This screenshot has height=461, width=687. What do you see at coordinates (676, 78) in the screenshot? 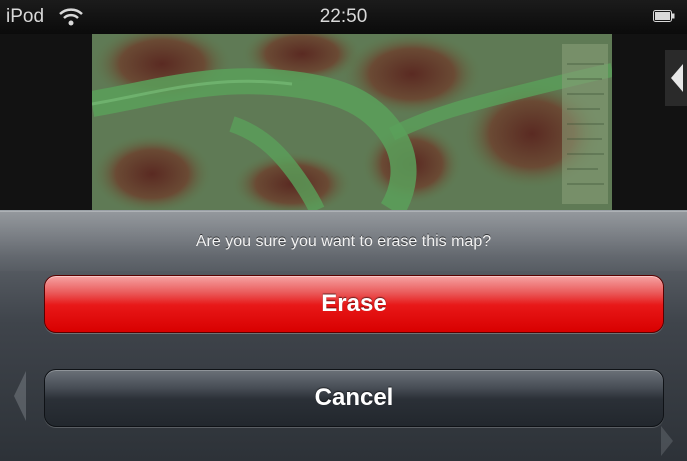
I see `chevron-left-icon` at bounding box center [676, 78].